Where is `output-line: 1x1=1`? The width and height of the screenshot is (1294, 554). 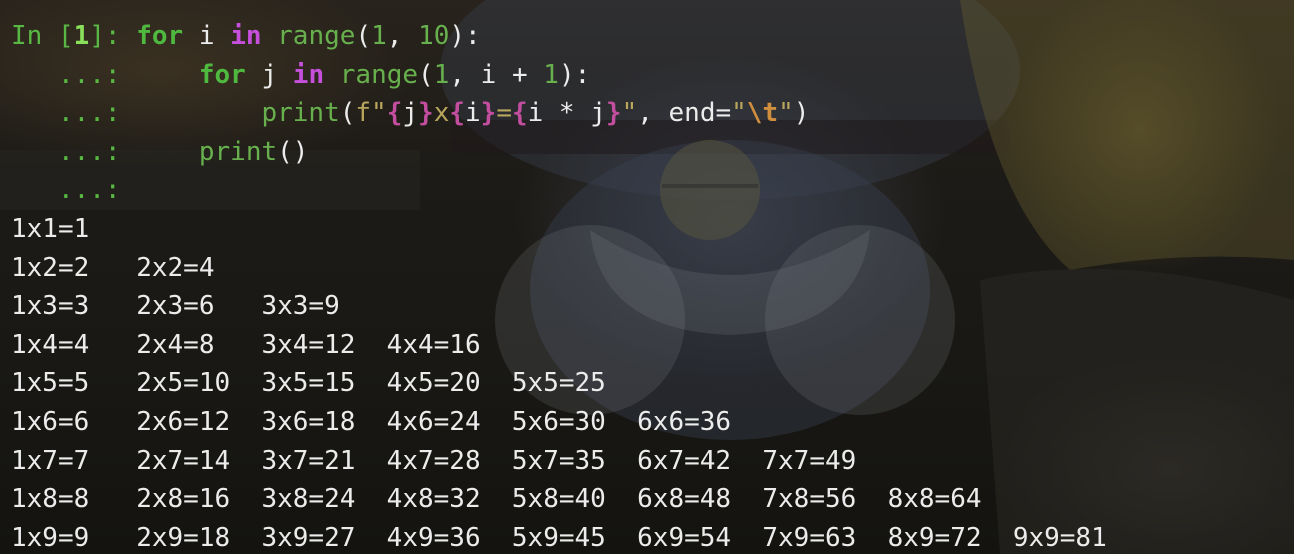 output-line: 1x1=1 is located at coordinates (74, 229).